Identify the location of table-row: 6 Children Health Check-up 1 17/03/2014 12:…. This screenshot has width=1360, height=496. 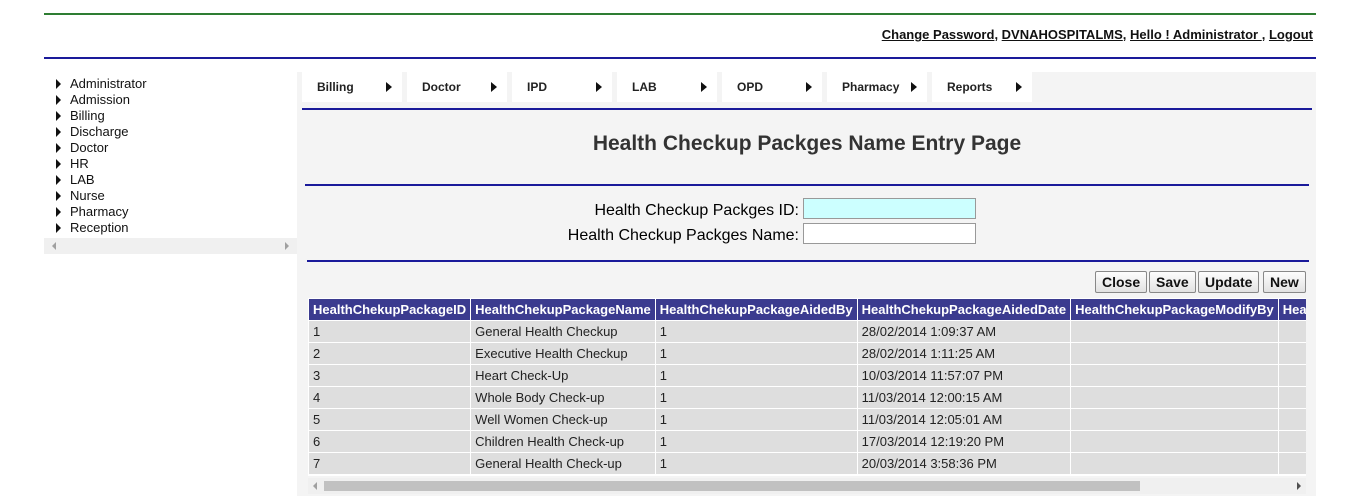
(807, 441).